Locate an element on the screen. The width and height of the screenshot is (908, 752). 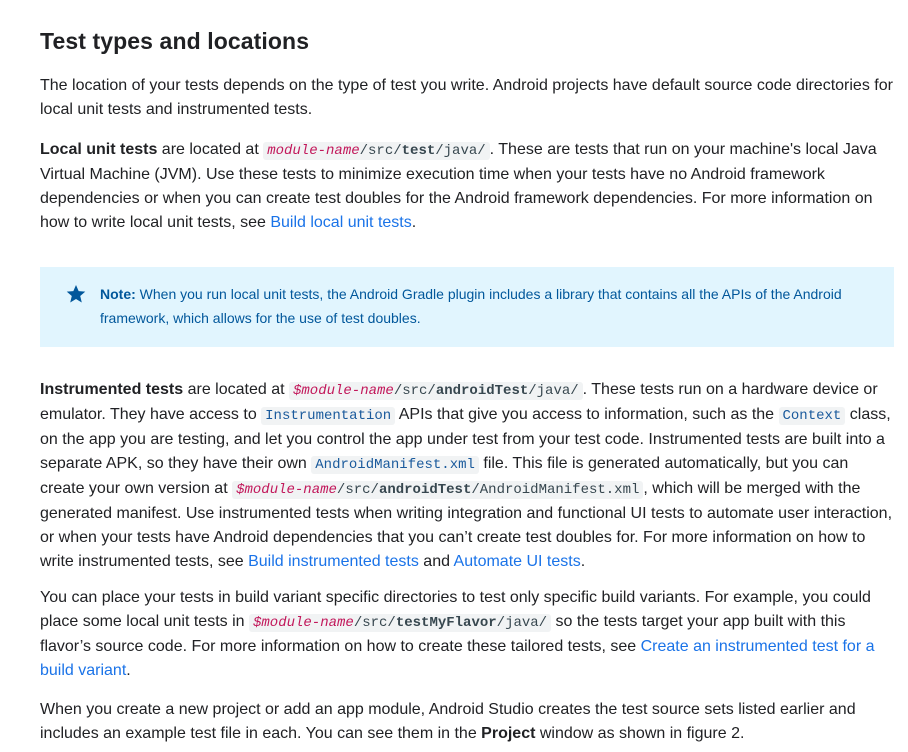
star-icon is located at coordinates (76, 294).